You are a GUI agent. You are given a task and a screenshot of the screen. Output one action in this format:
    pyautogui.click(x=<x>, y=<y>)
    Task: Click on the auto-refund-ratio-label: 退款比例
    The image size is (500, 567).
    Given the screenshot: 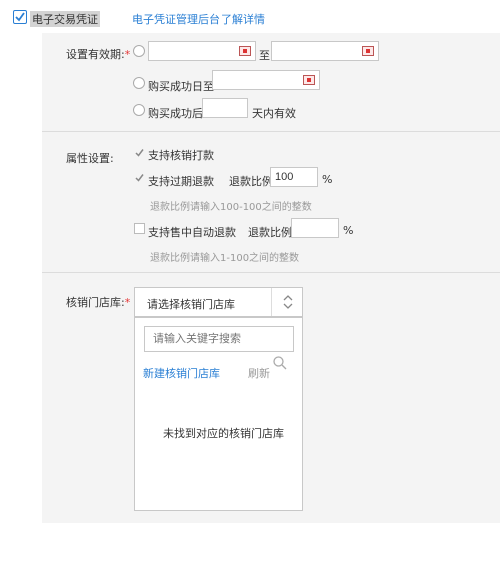 What is the action you would take?
    pyautogui.click(x=270, y=232)
    